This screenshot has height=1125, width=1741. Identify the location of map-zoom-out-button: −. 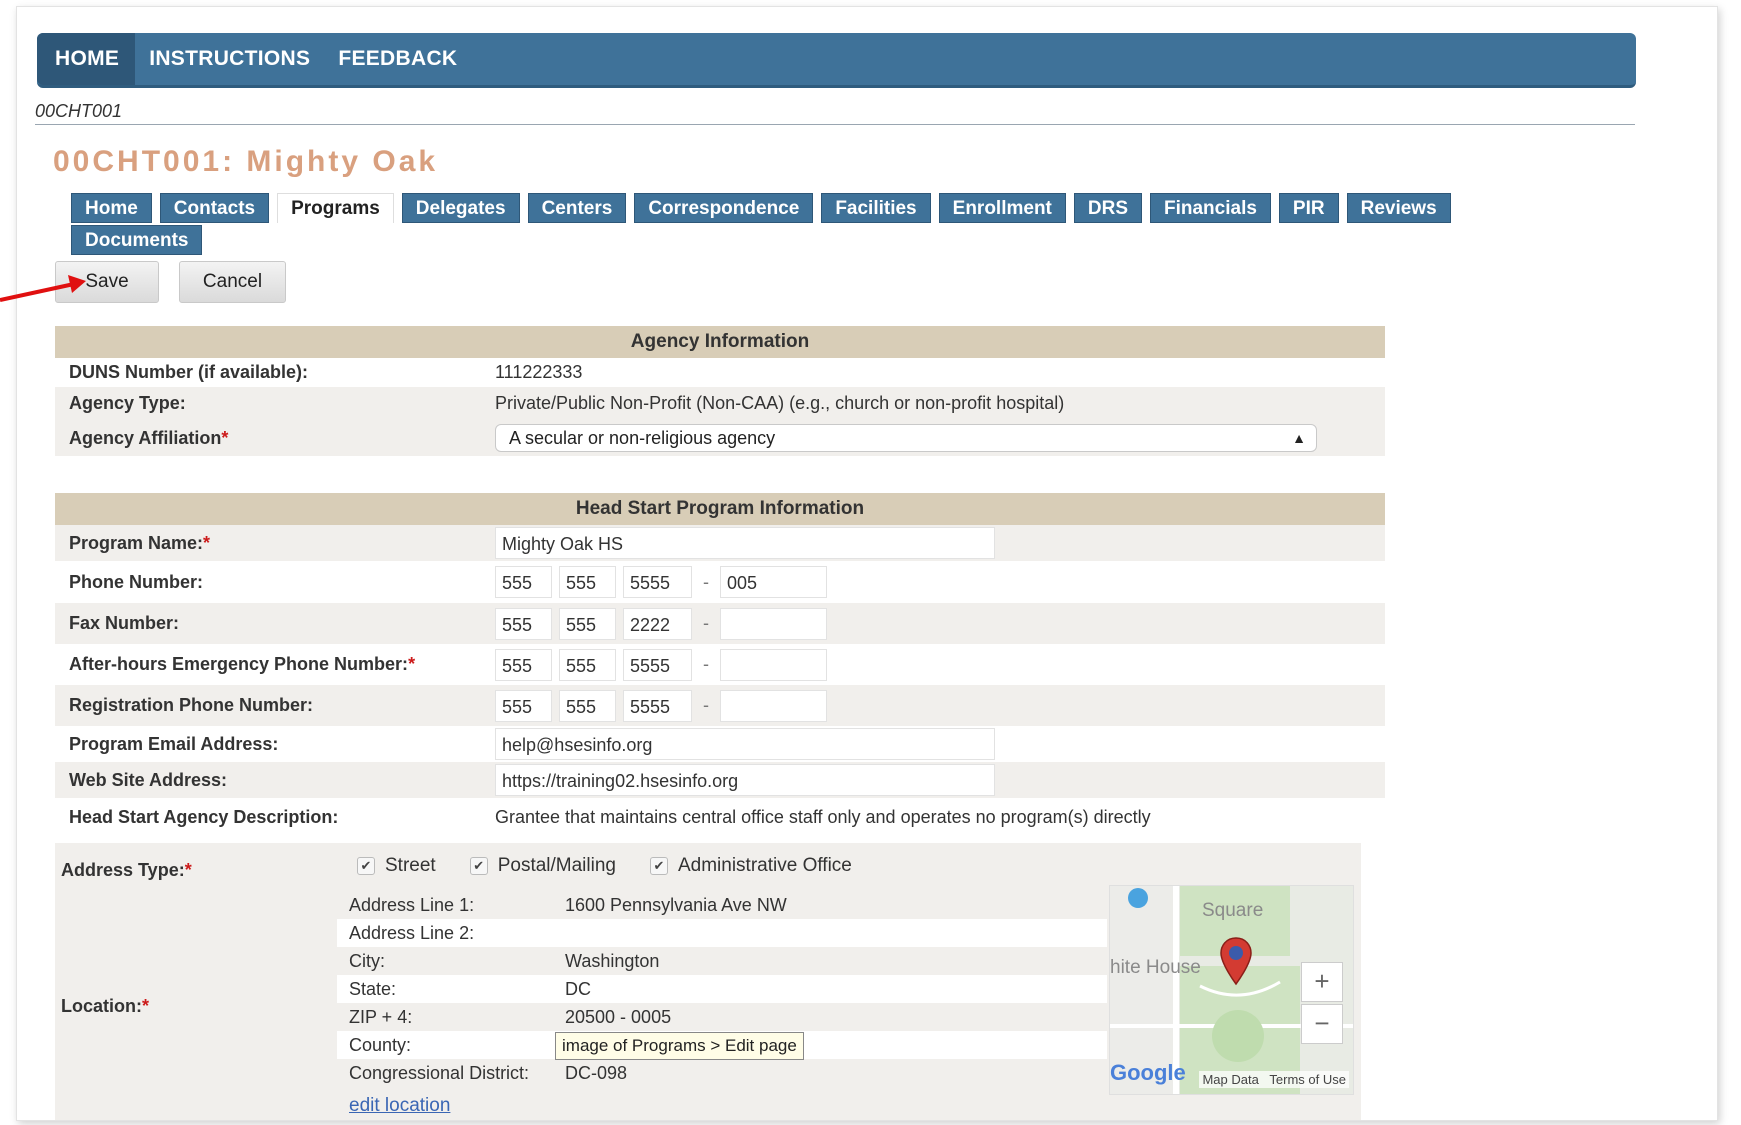
(1322, 1024).